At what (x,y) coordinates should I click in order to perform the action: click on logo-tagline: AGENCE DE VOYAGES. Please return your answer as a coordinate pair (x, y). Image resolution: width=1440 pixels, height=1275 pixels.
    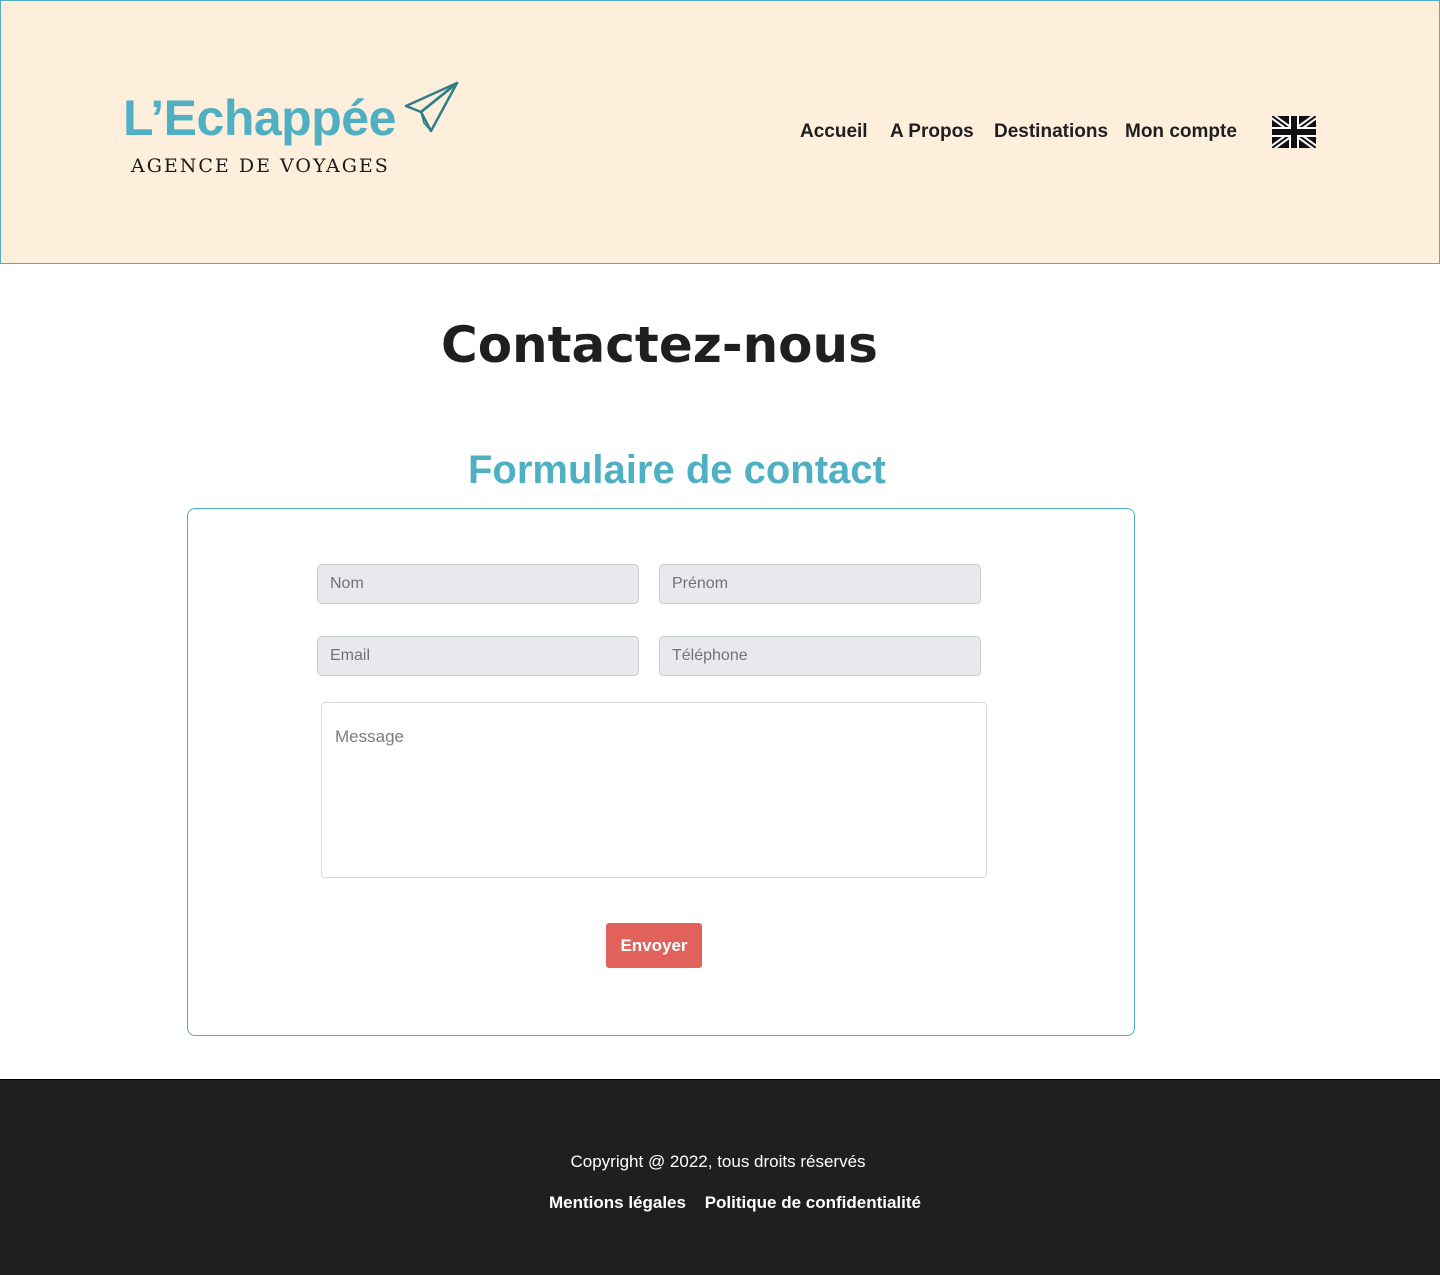
    Looking at the image, I should click on (260, 166).